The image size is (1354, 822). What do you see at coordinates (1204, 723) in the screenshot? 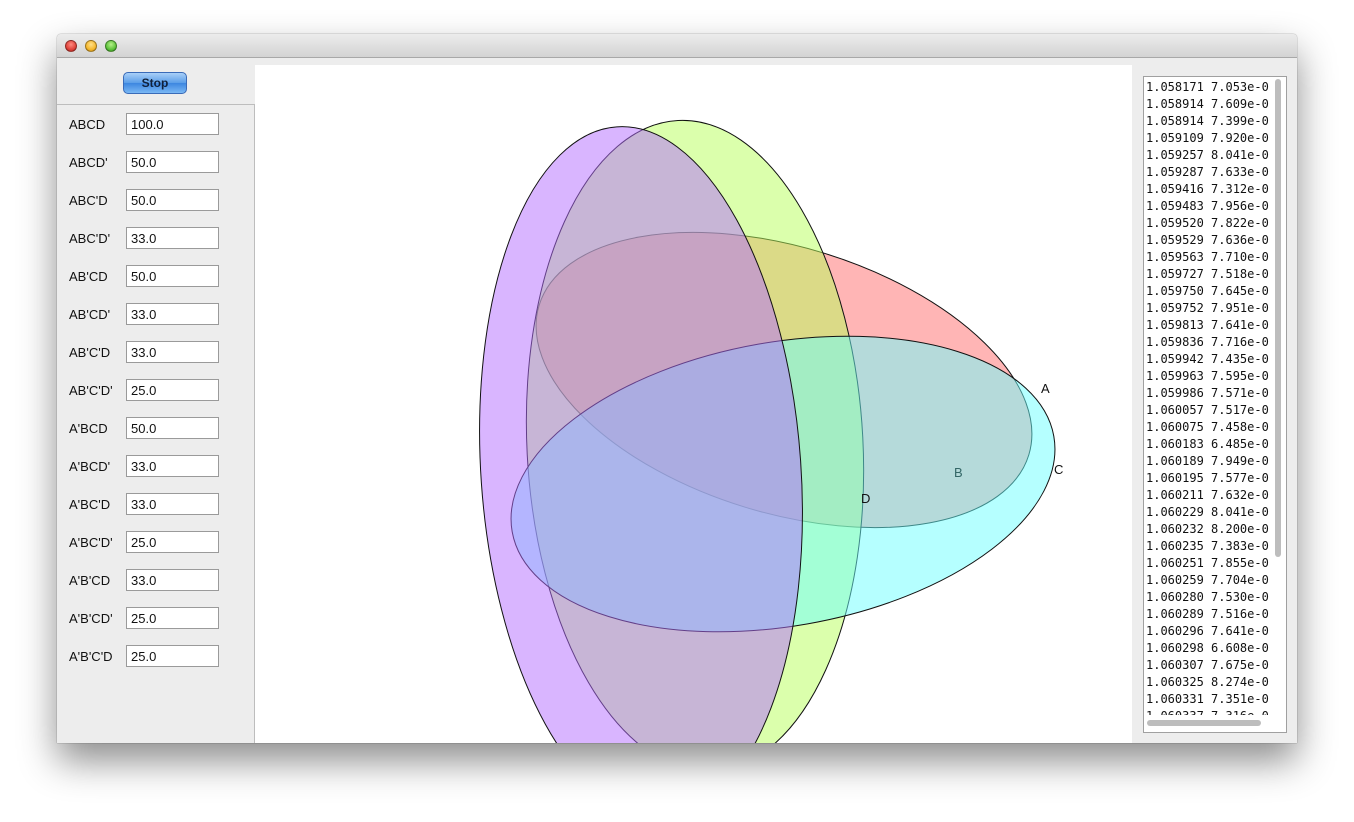
I see `horizontal-scrollbar` at bounding box center [1204, 723].